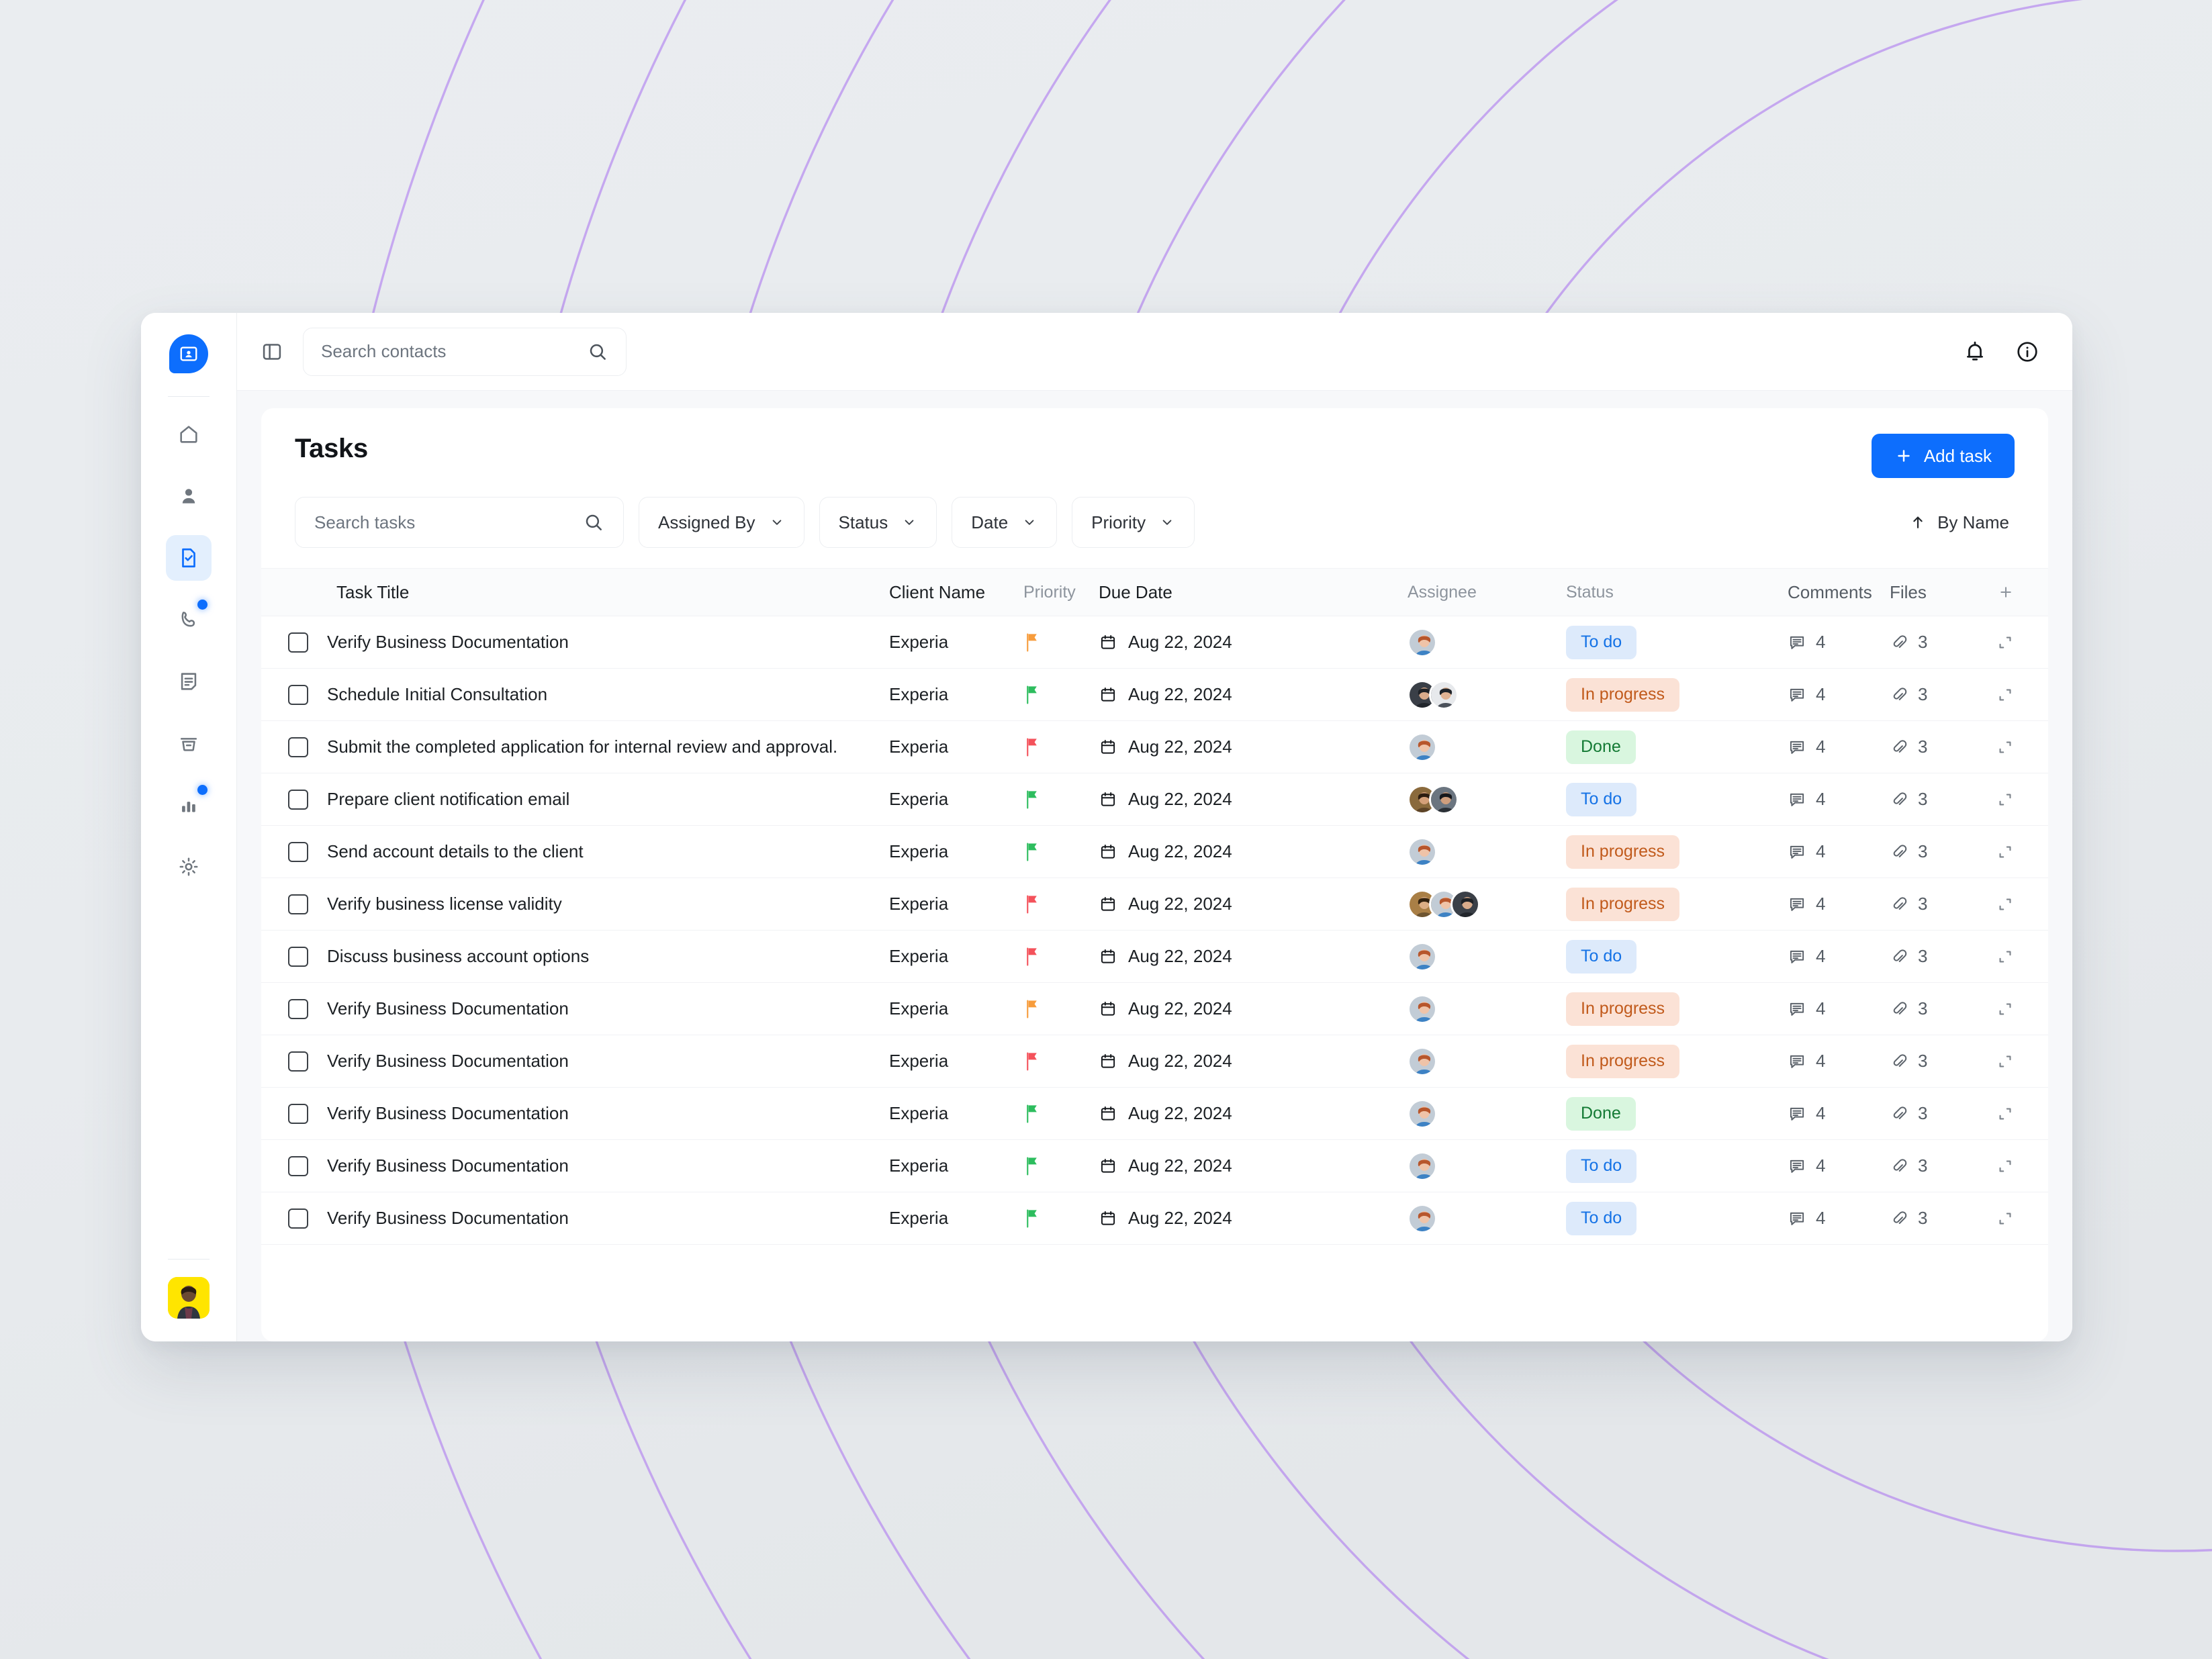  What do you see at coordinates (1839, 592) in the screenshot?
I see `header-comments: Comments` at bounding box center [1839, 592].